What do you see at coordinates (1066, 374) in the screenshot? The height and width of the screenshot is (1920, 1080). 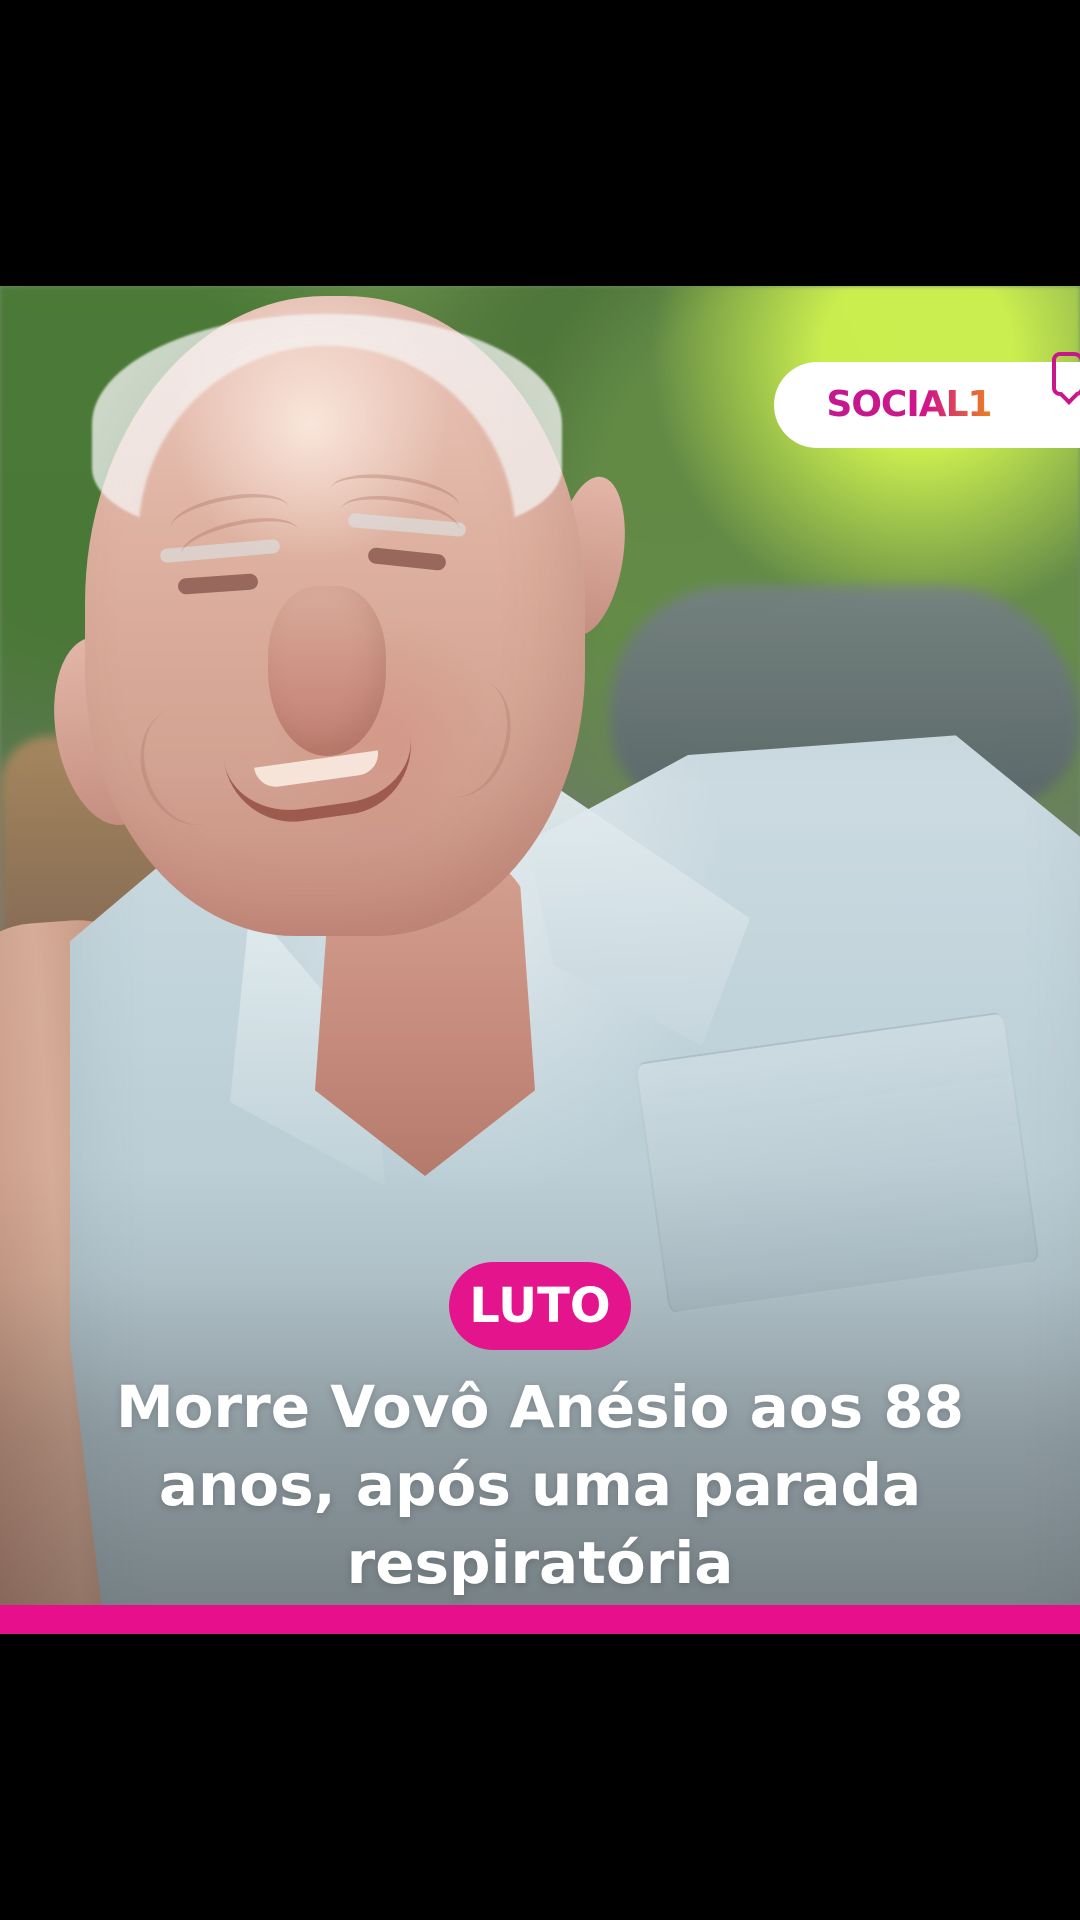 I see `chat-bubble-icon` at bounding box center [1066, 374].